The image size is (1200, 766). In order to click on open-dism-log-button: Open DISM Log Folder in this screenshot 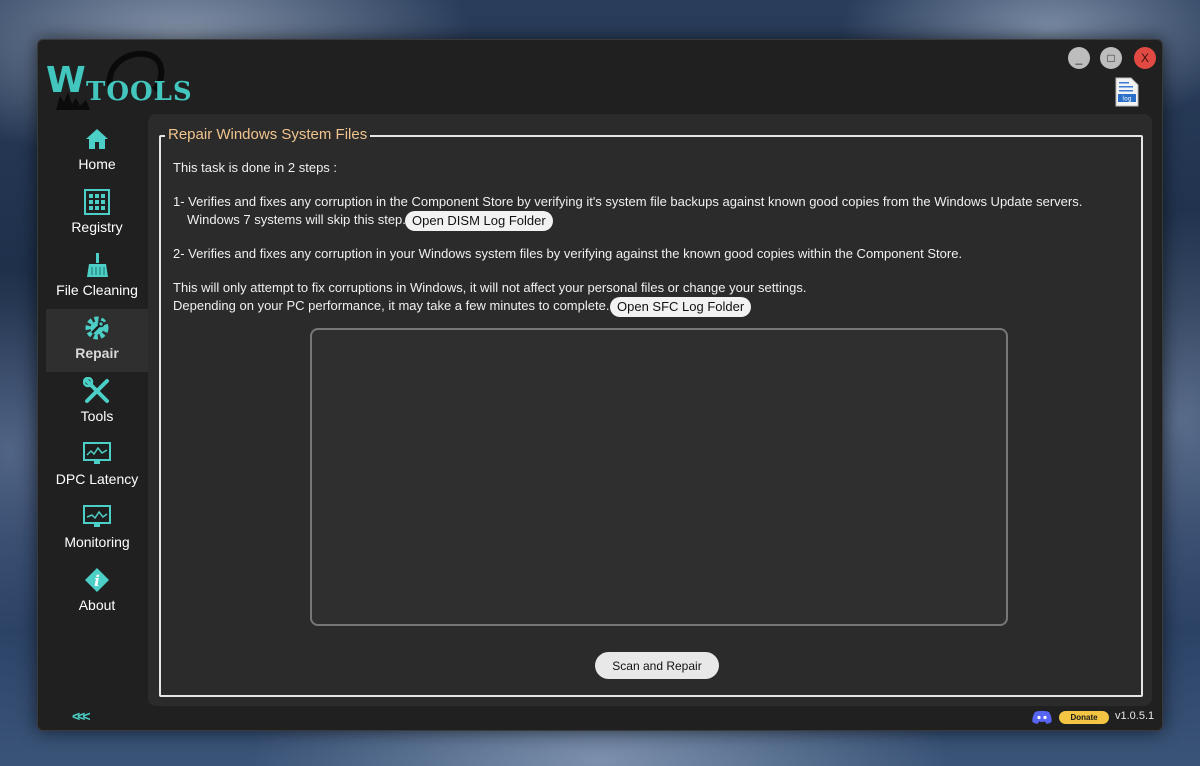, I will do `click(479, 221)`.